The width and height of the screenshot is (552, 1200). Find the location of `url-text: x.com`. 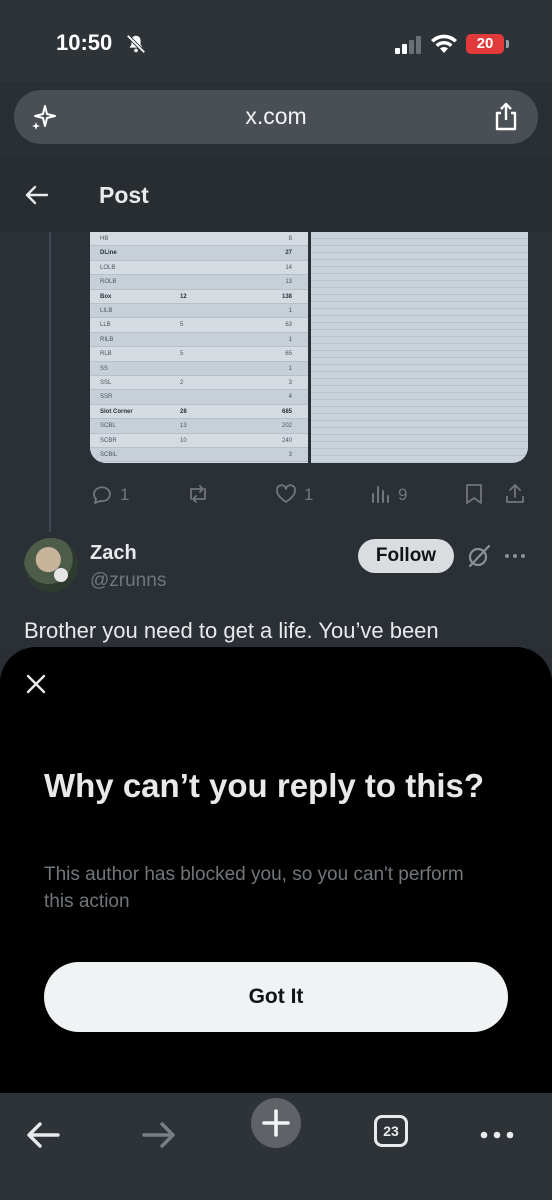

url-text: x.com is located at coordinates (276, 116).